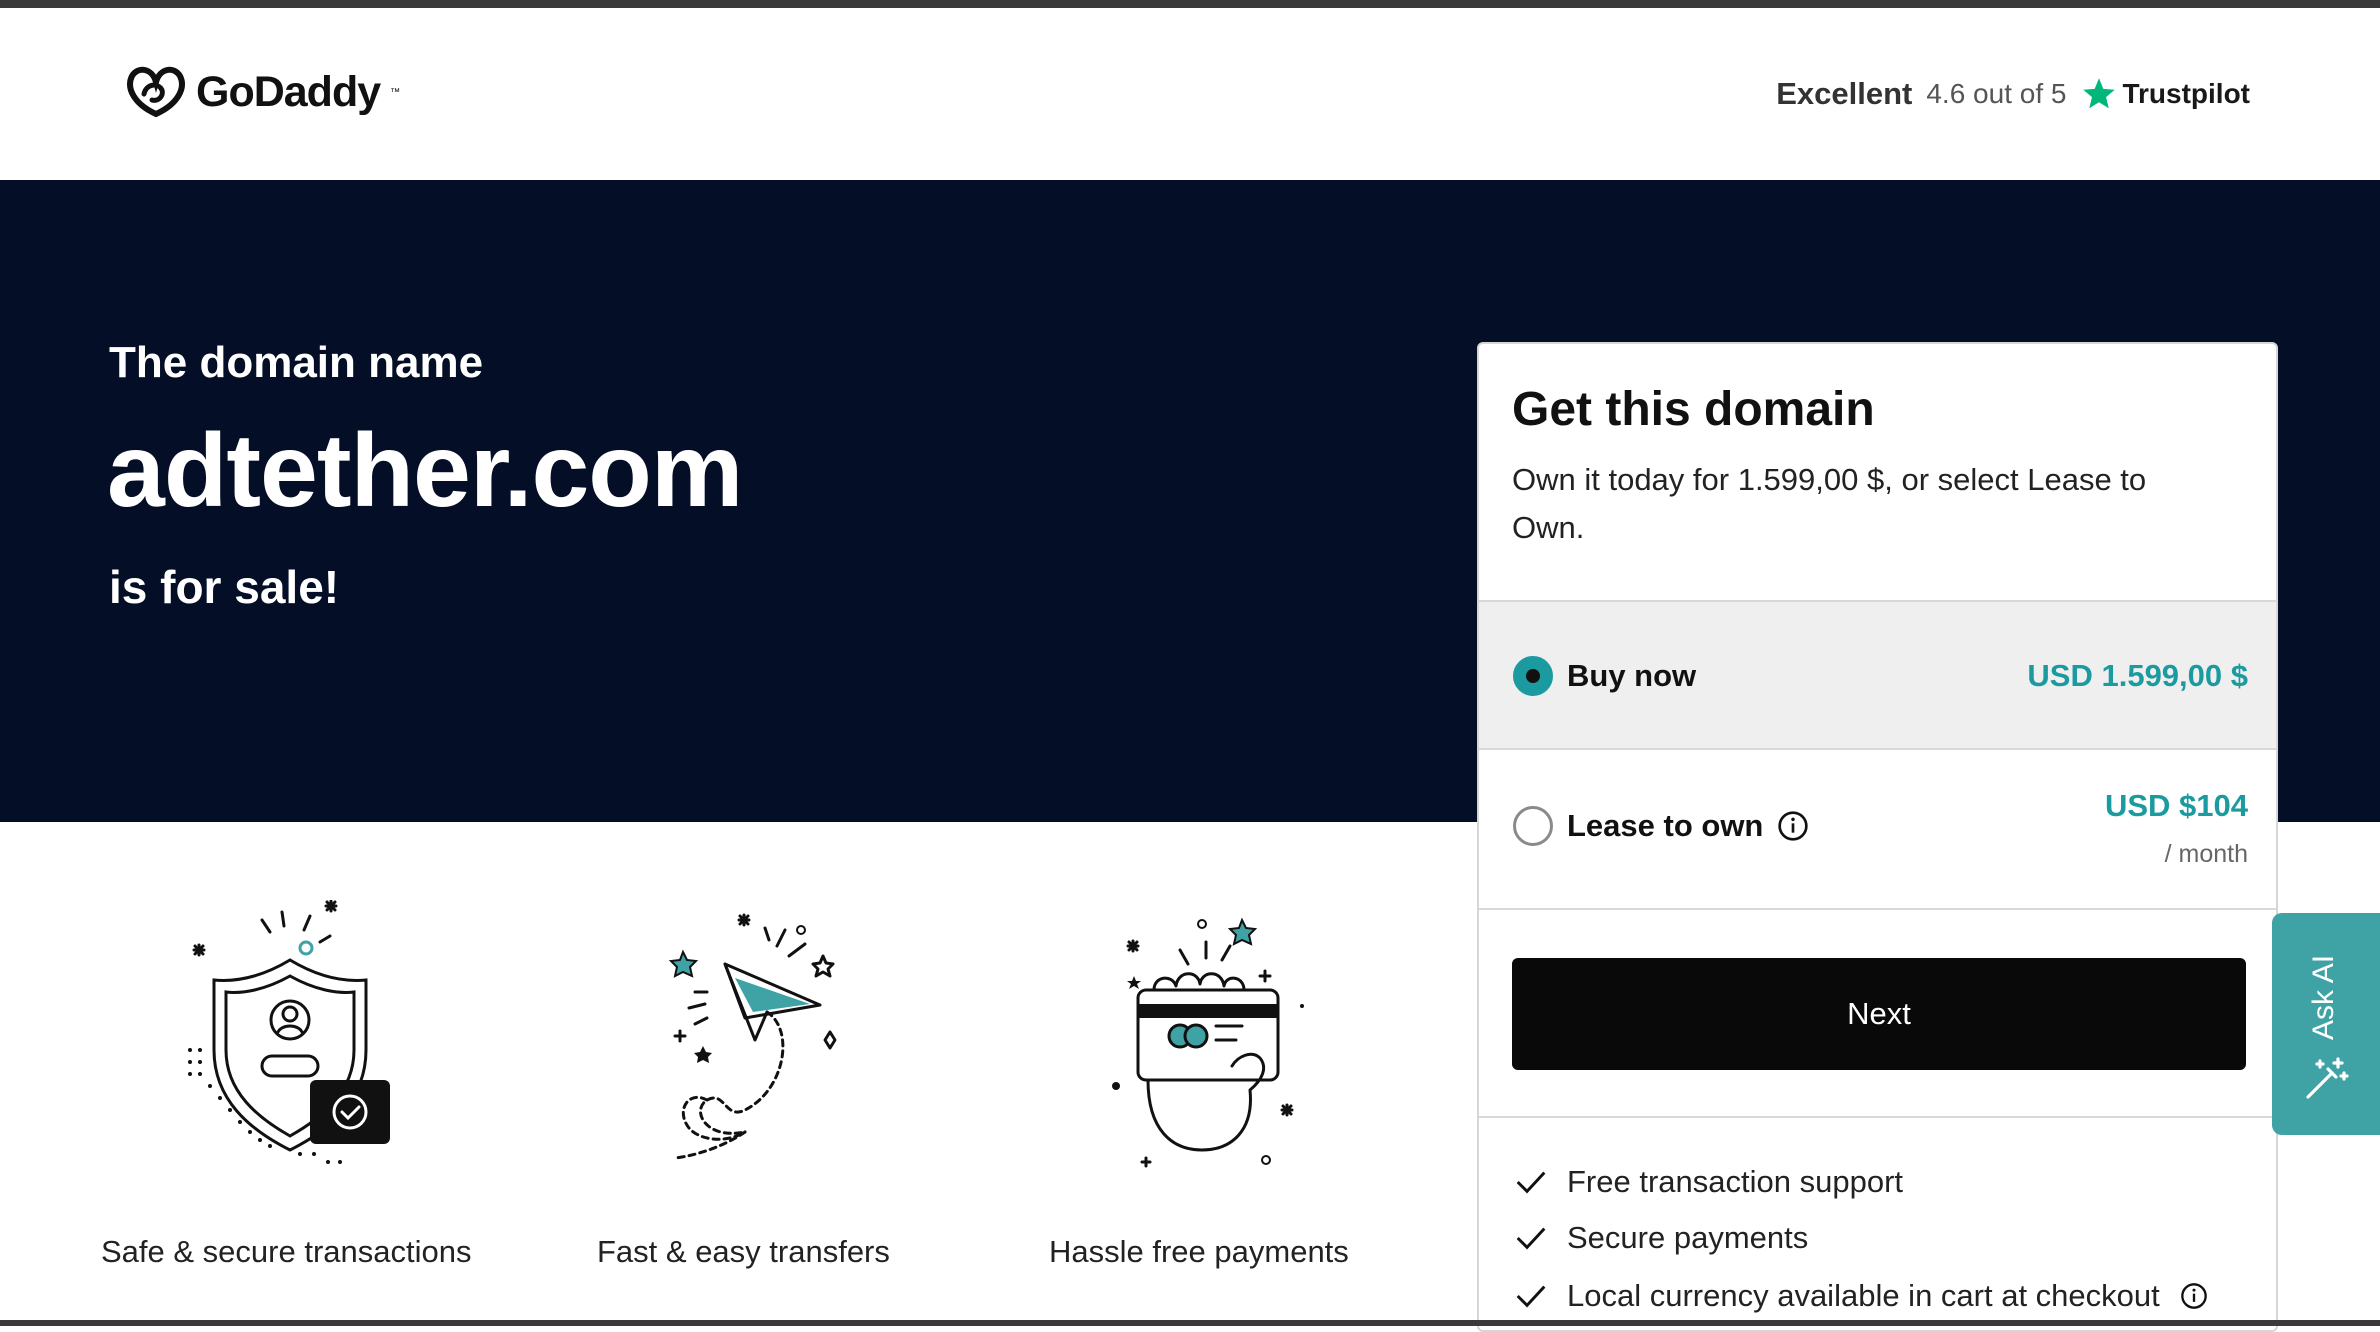  Describe the element at coordinates (2323, 997) in the screenshot. I see `ask-ai-label: Ask AI` at that location.